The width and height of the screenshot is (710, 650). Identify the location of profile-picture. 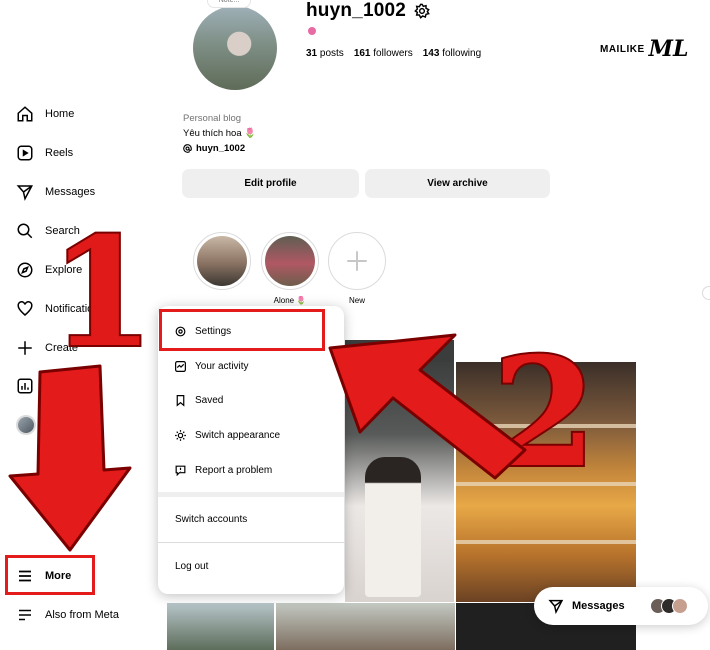
(235, 48).